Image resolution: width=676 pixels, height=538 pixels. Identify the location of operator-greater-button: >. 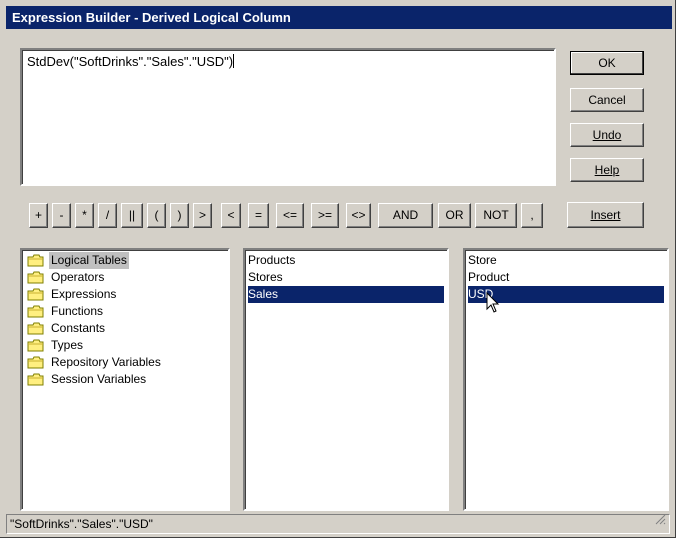
(202, 215).